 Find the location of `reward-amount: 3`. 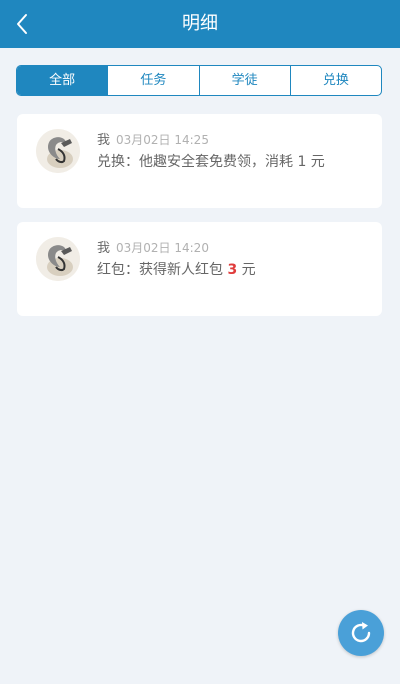

reward-amount: 3 is located at coordinates (232, 270).